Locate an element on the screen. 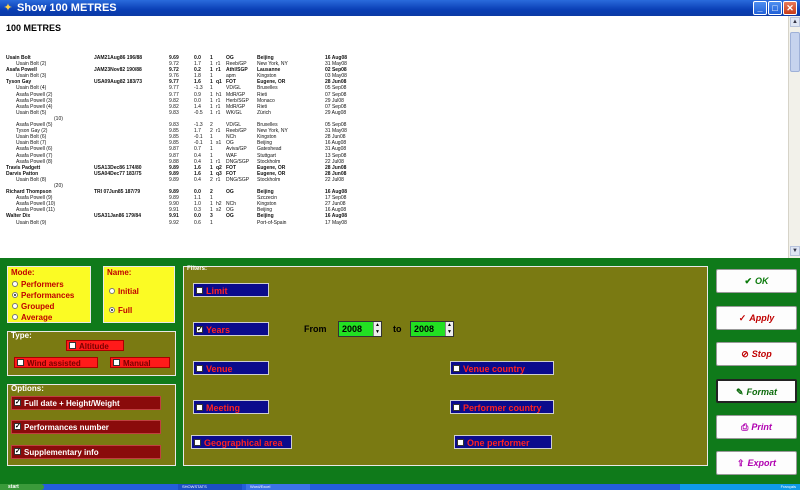  cell-rd: s1 is located at coordinates (219, 143).